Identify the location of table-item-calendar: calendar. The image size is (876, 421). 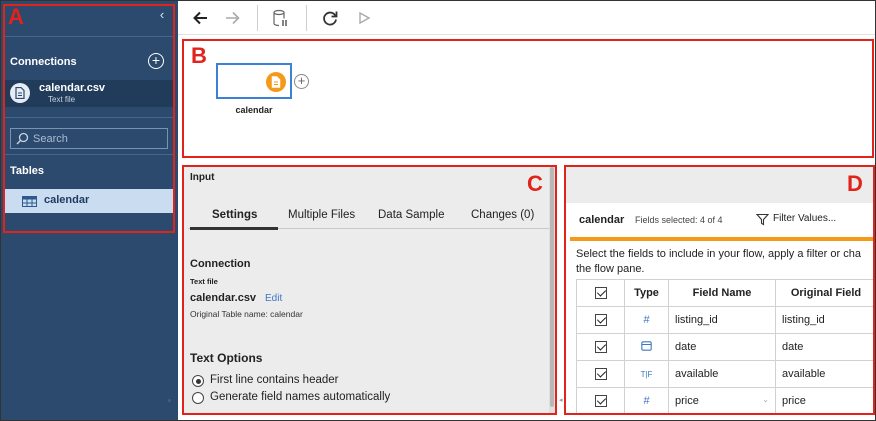
(89, 201).